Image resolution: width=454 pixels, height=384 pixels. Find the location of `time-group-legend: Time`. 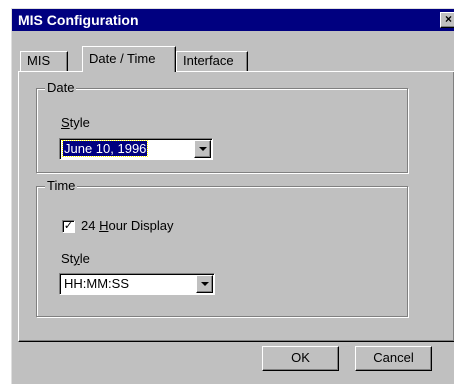

time-group-legend: Time is located at coordinates (61, 185).